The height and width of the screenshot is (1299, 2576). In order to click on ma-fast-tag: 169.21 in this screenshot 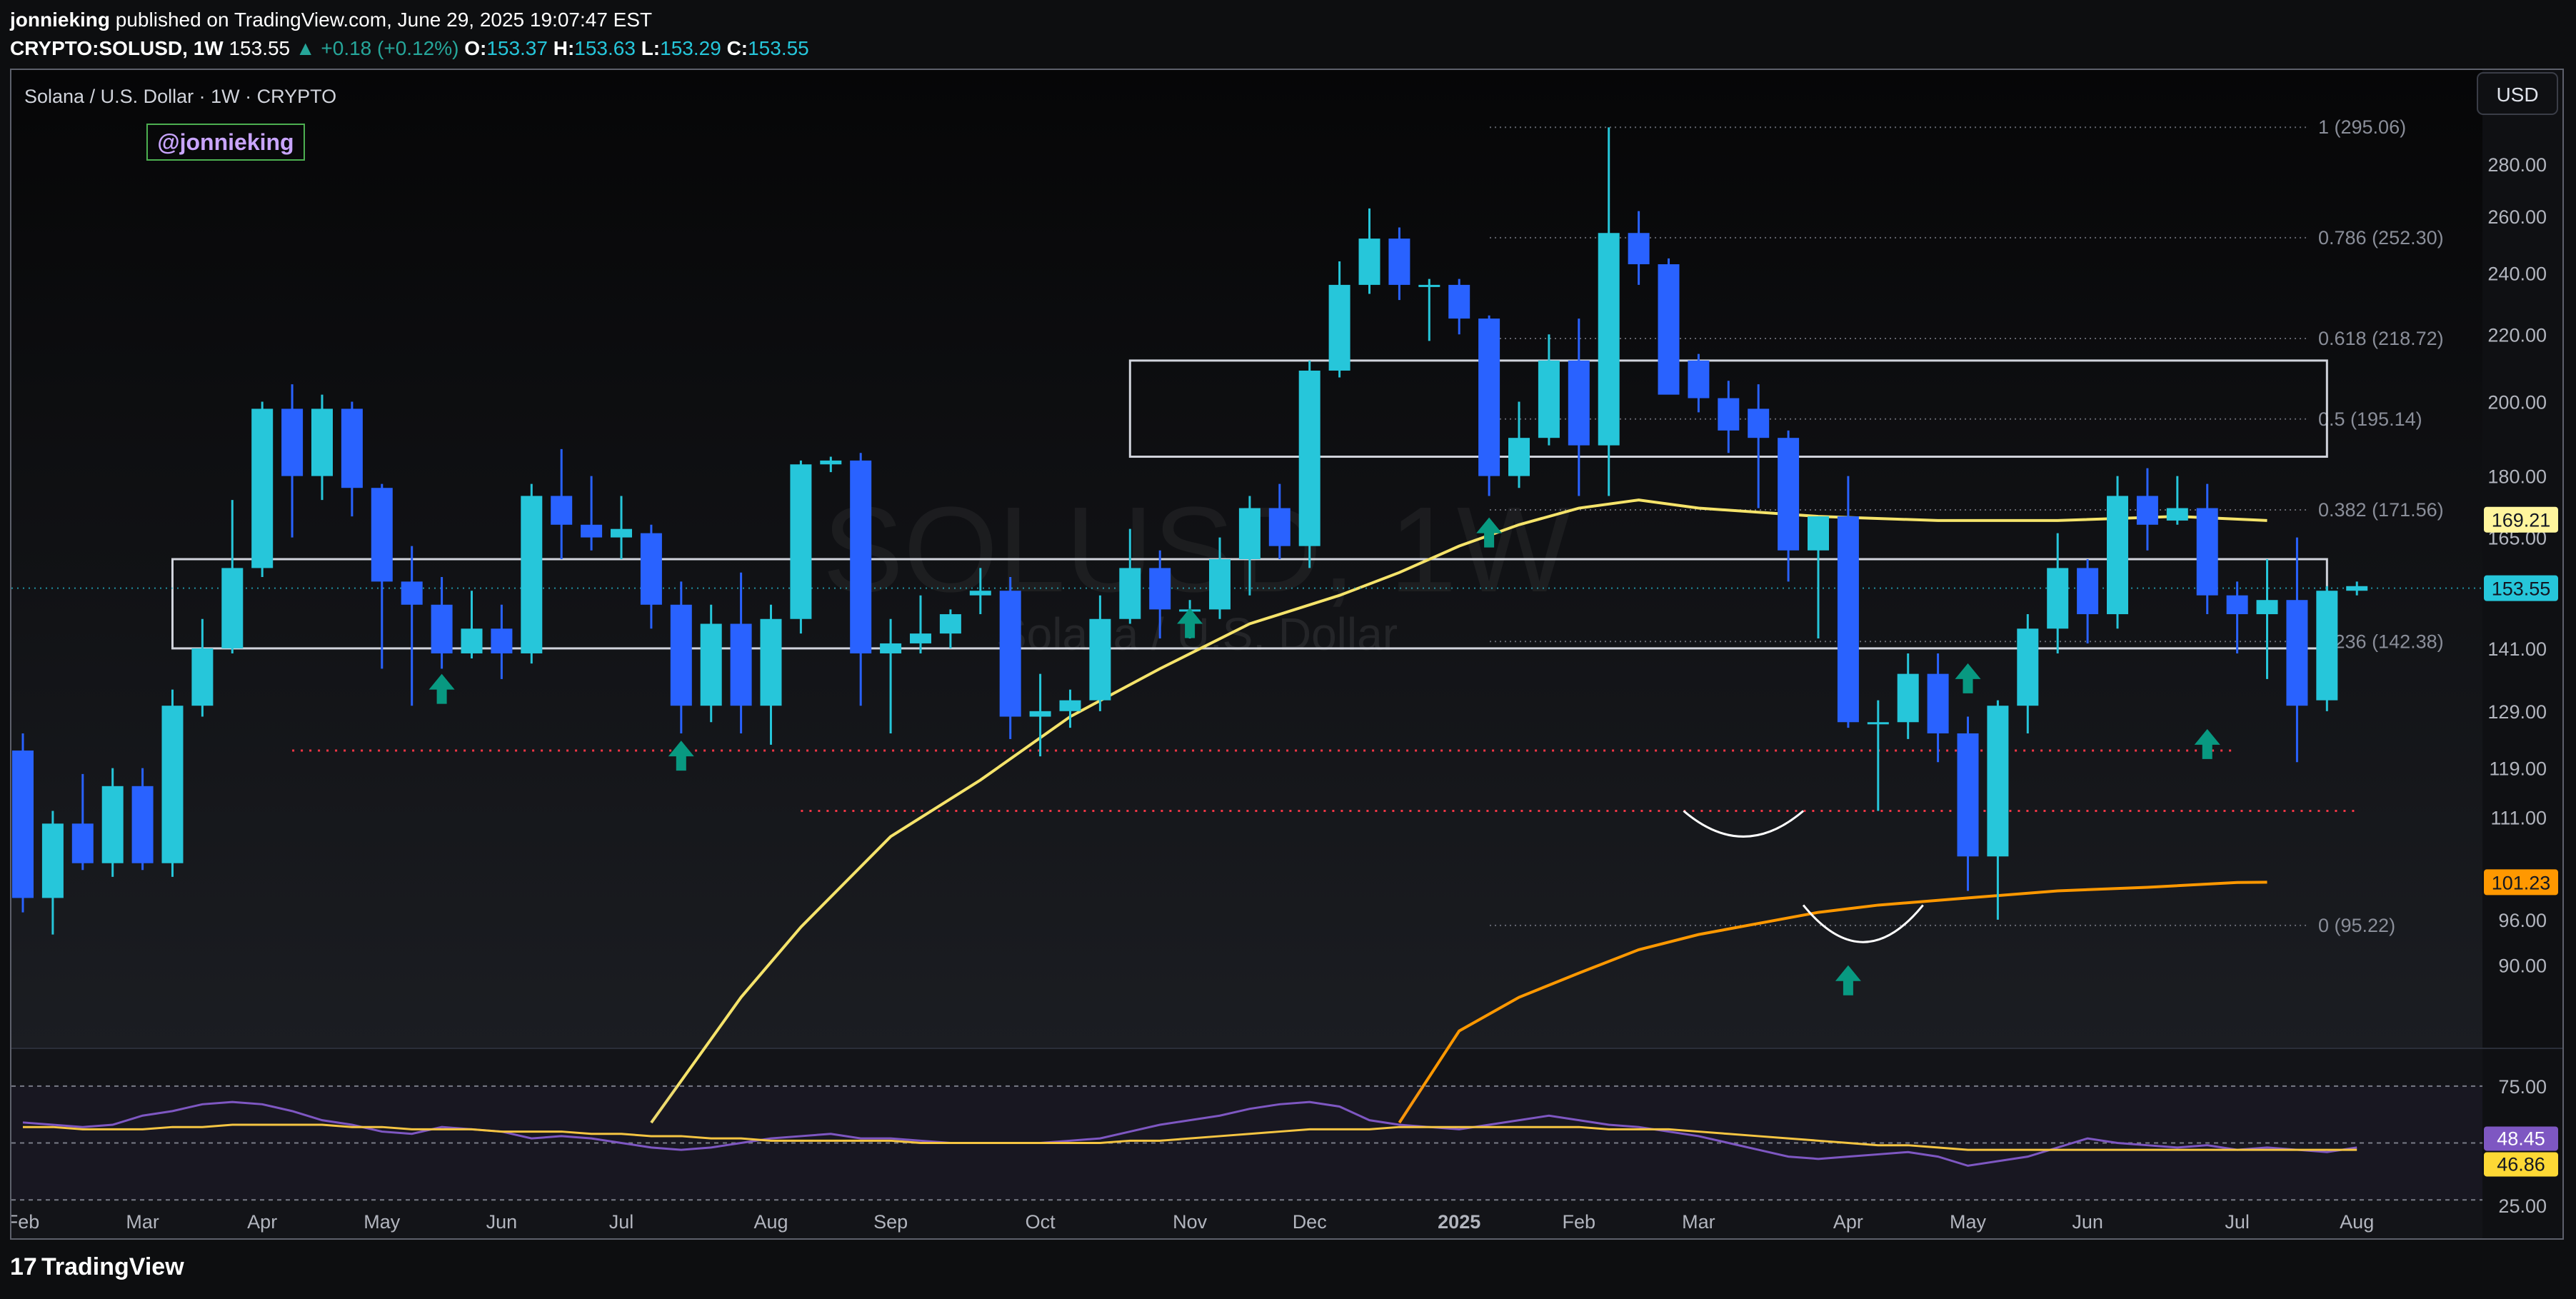, I will do `click(2521, 520)`.